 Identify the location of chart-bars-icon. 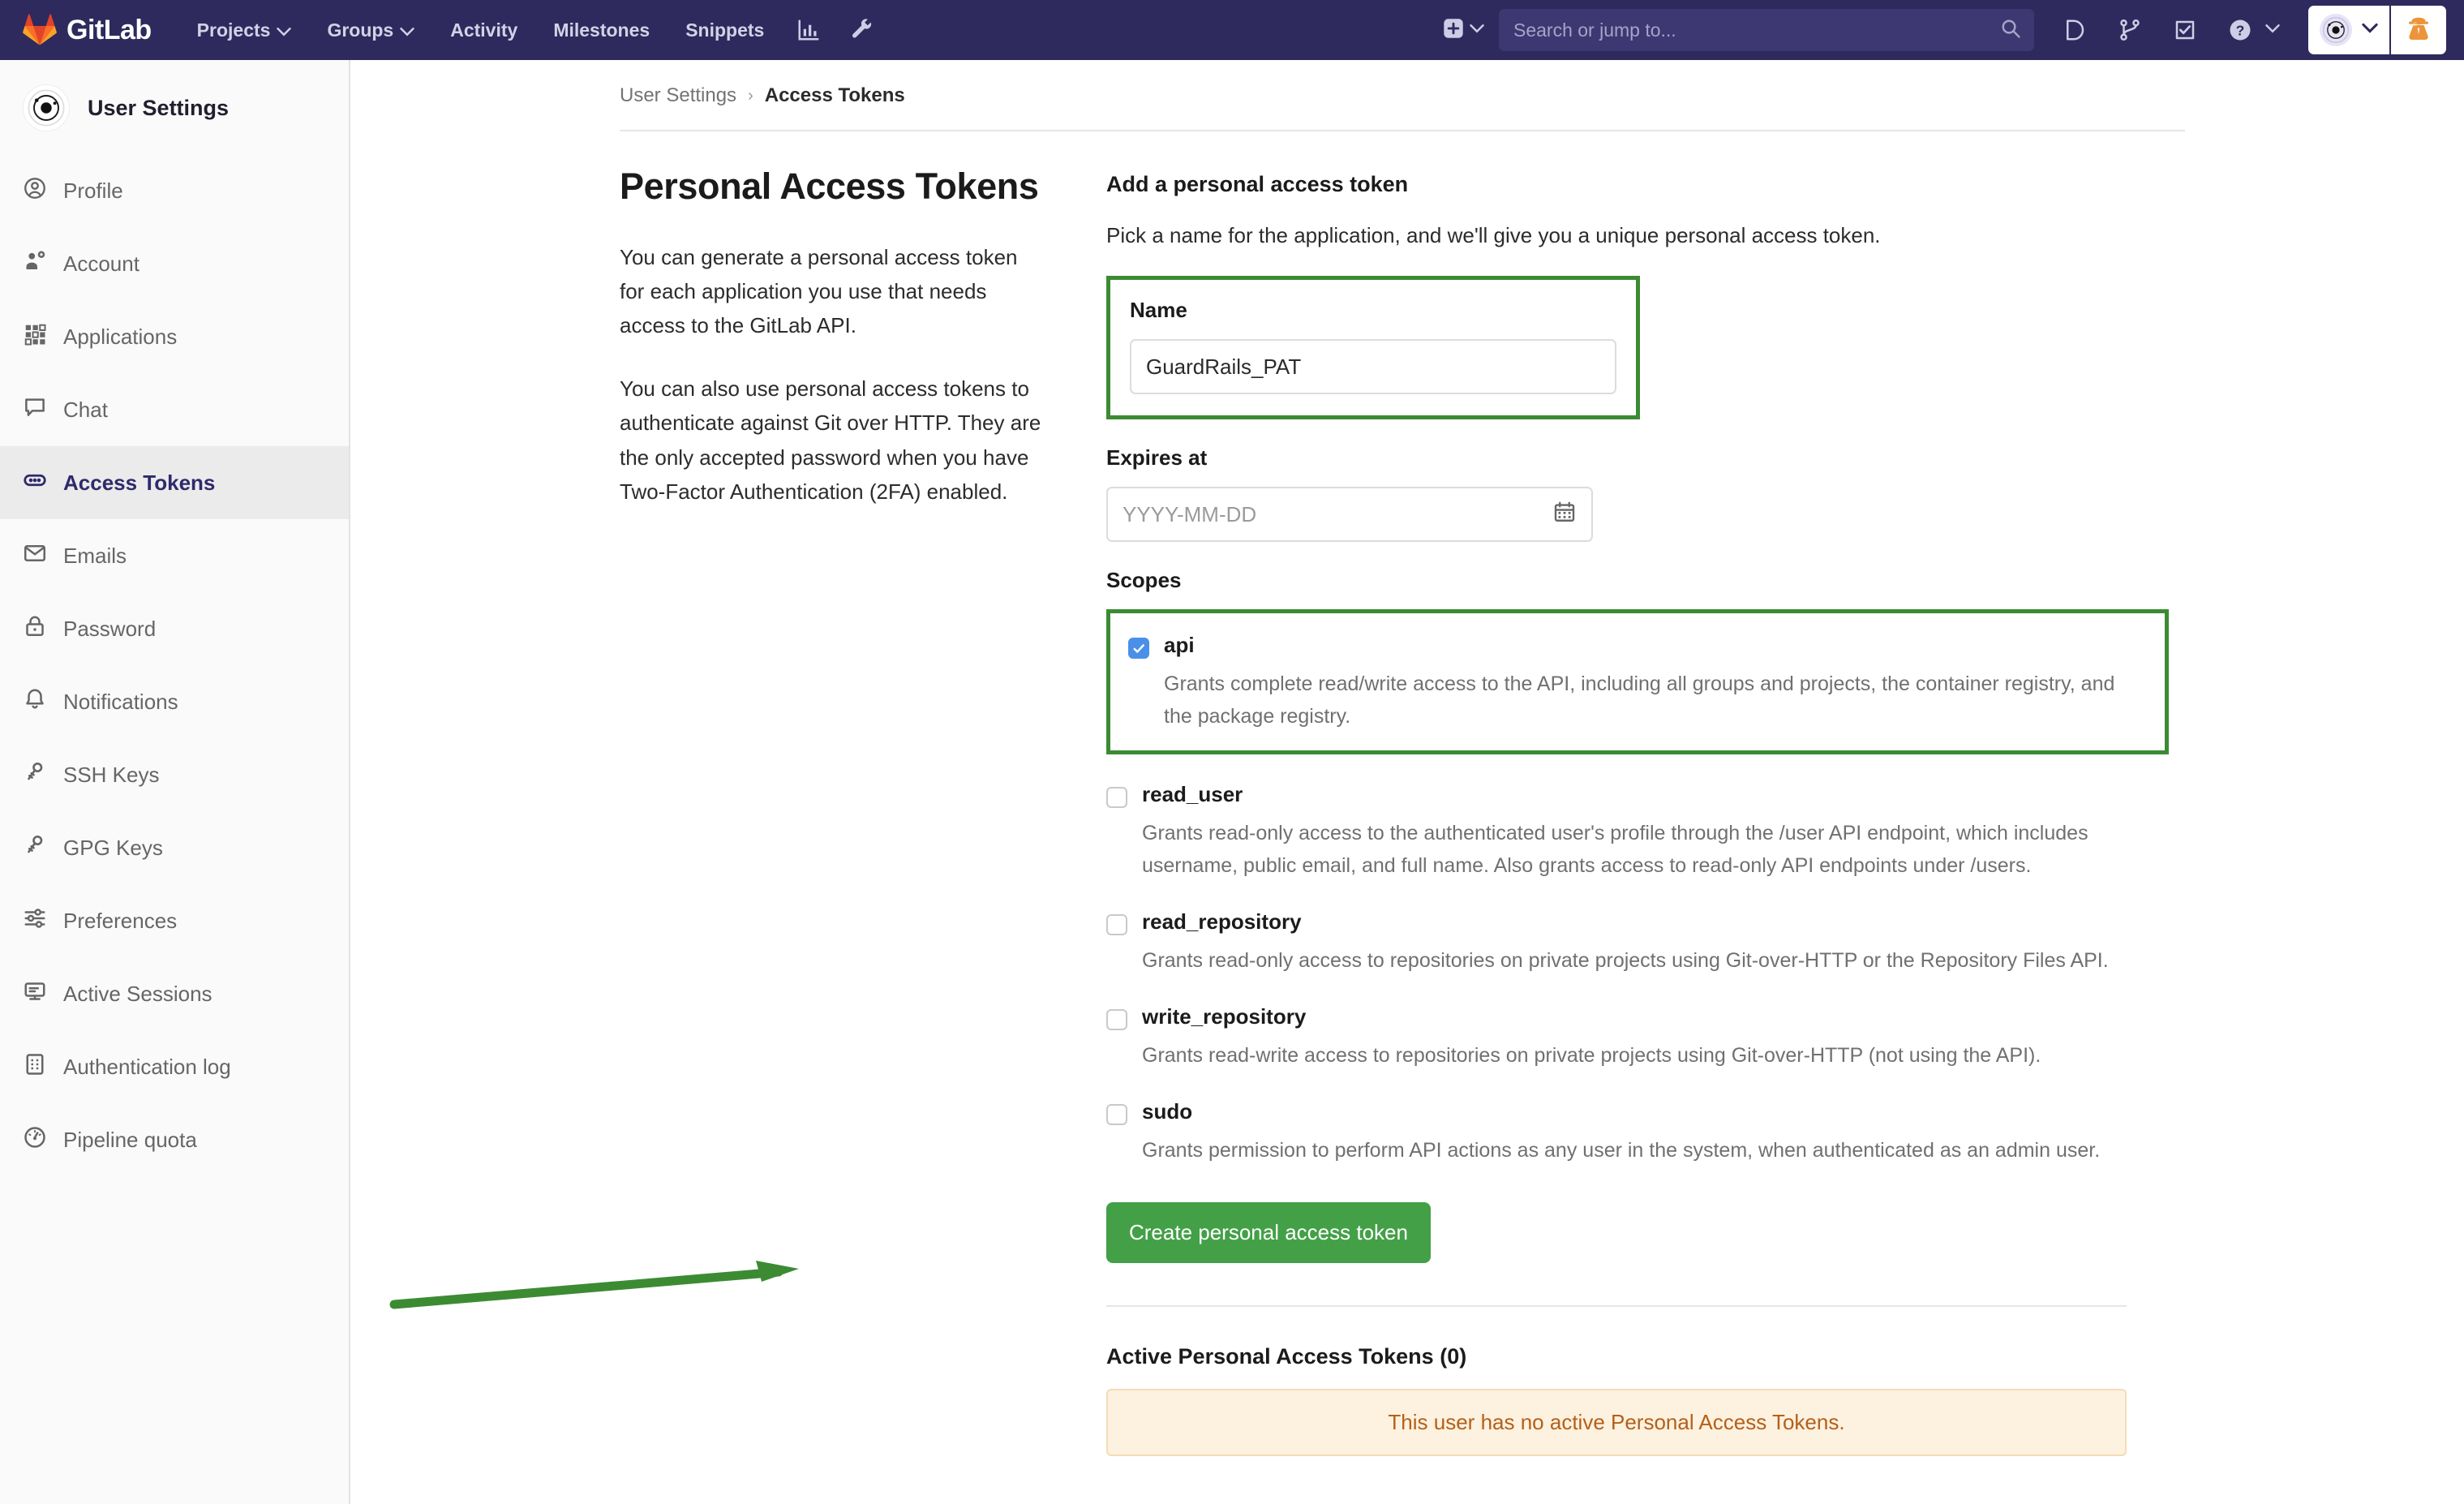
(808, 30).